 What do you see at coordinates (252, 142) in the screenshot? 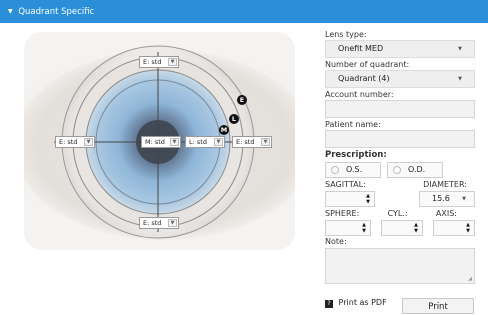
I see `select-right: E: std ▼` at bounding box center [252, 142].